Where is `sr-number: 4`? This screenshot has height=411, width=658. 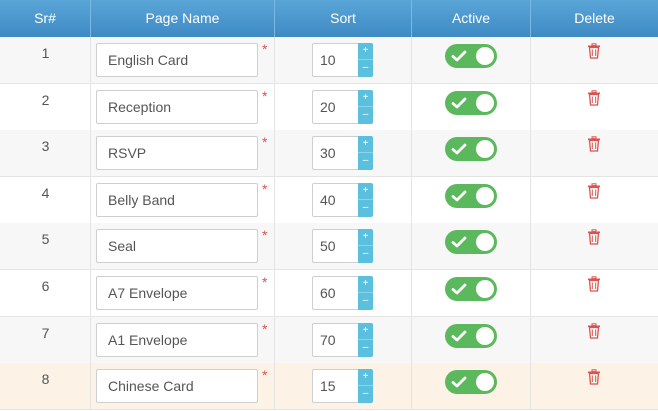 sr-number: 4 is located at coordinates (45, 192).